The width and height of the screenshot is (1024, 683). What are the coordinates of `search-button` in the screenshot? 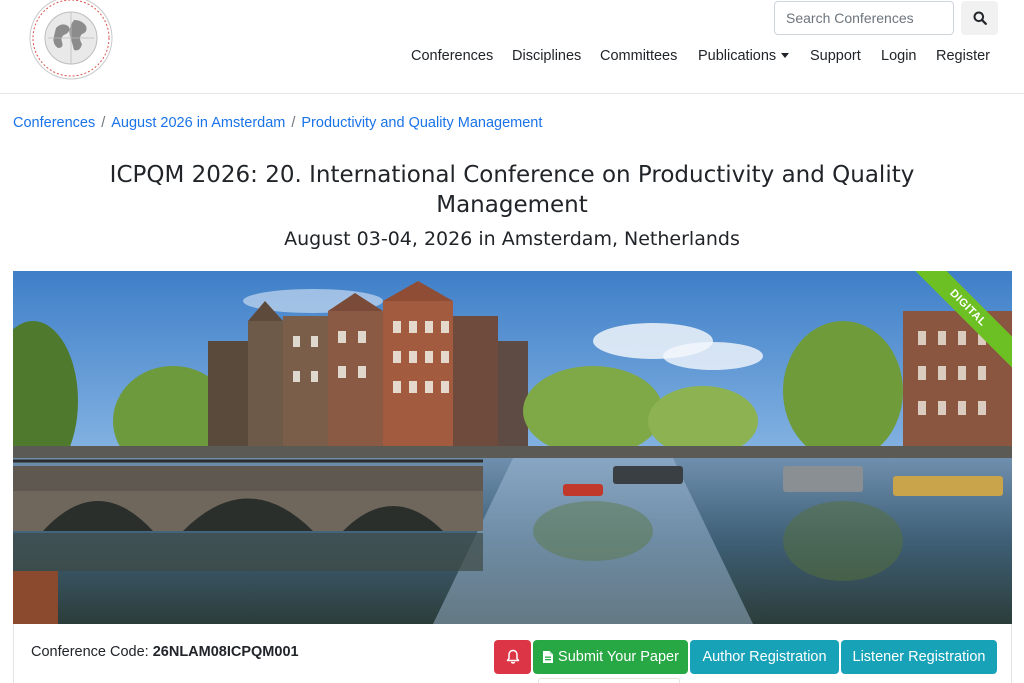 It's located at (979, 18).